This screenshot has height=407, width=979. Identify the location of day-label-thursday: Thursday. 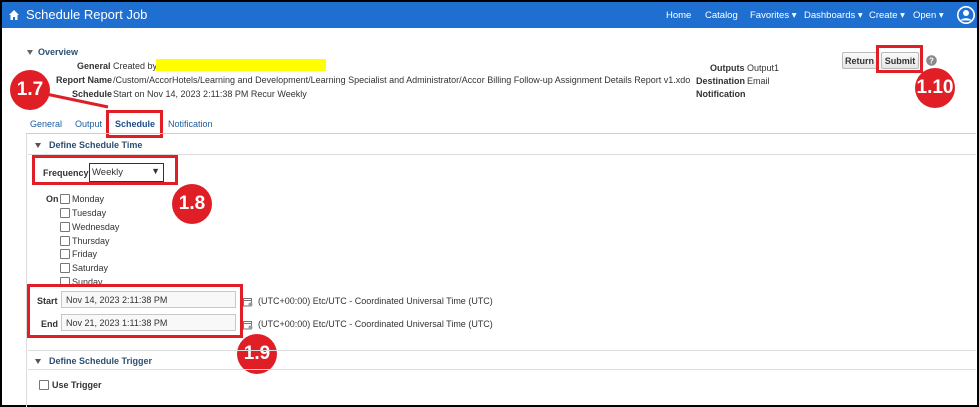
(91, 241).